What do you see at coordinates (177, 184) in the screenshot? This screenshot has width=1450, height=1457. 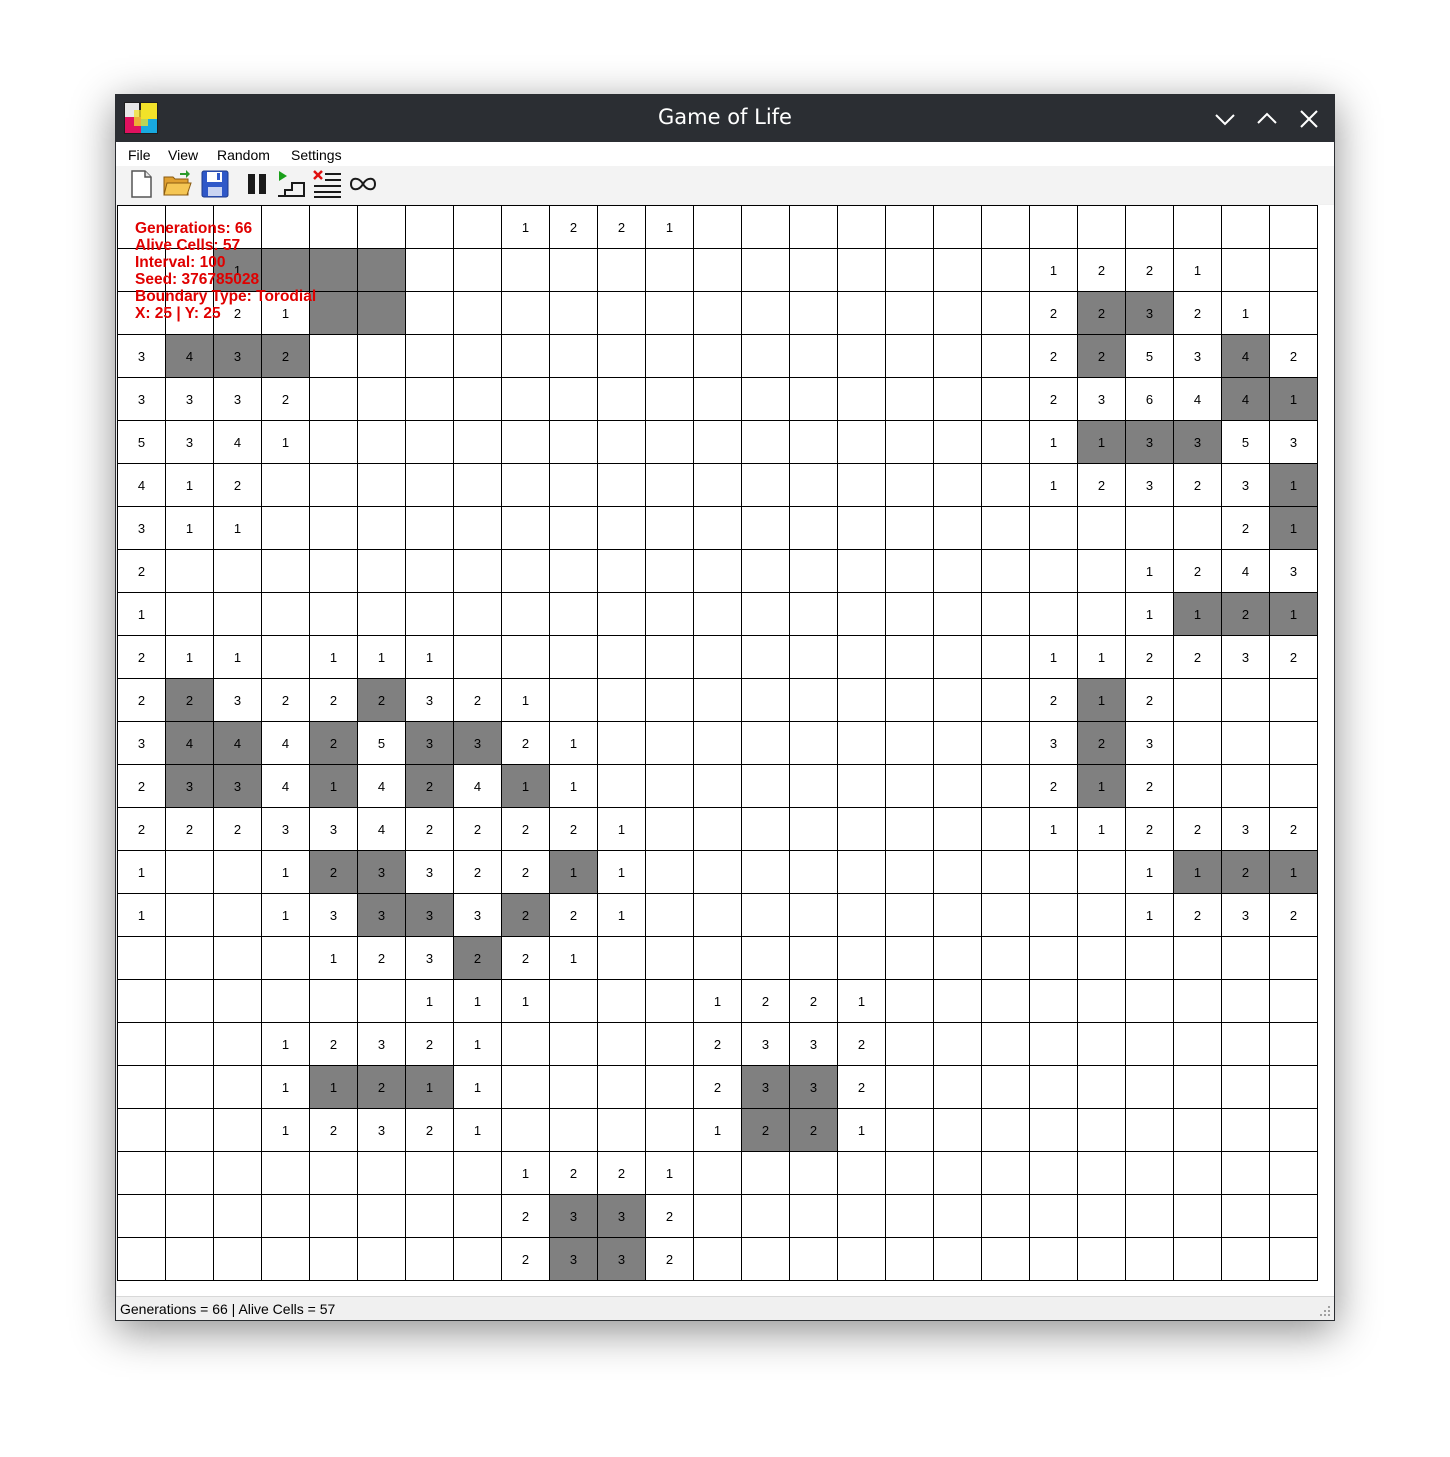 I see `open-folder-icon` at bounding box center [177, 184].